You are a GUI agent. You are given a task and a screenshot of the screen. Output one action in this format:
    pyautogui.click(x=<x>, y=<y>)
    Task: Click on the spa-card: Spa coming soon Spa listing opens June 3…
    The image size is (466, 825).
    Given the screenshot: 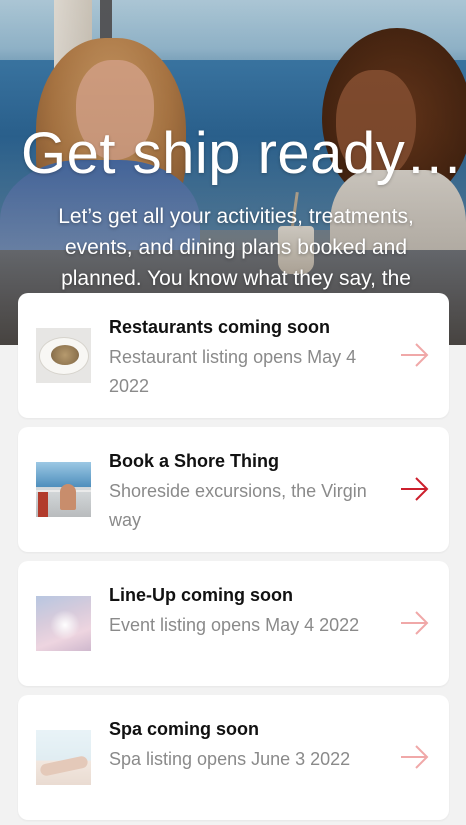 What is the action you would take?
    pyautogui.click(x=233, y=757)
    